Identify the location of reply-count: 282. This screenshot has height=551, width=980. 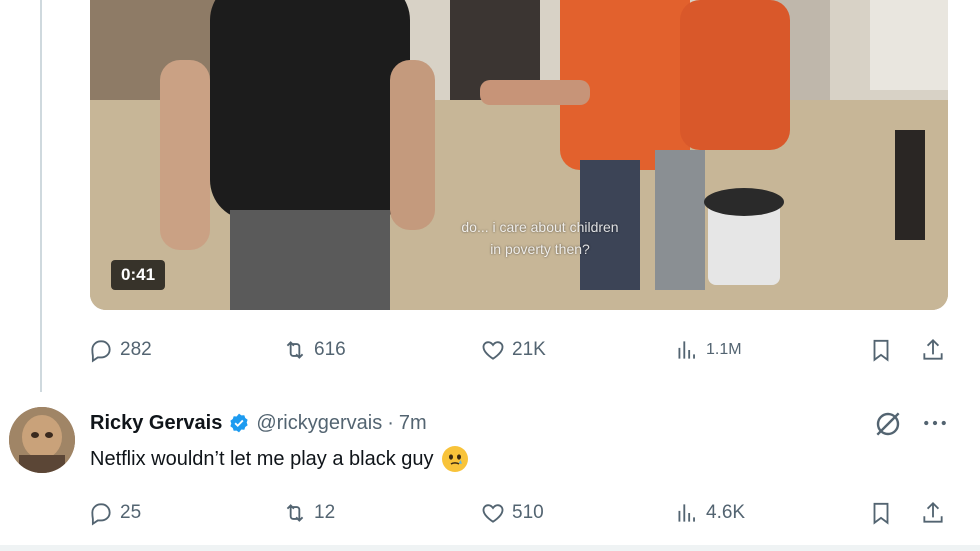
(136, 349).